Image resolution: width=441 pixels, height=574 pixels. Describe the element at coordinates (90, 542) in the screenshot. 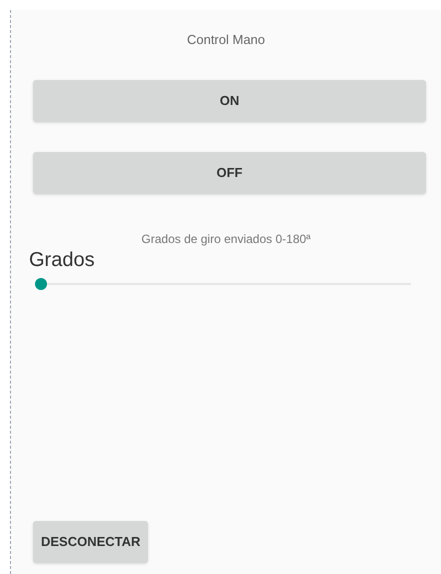

I see `disconnect-button: DESCONECTAR` at that location.